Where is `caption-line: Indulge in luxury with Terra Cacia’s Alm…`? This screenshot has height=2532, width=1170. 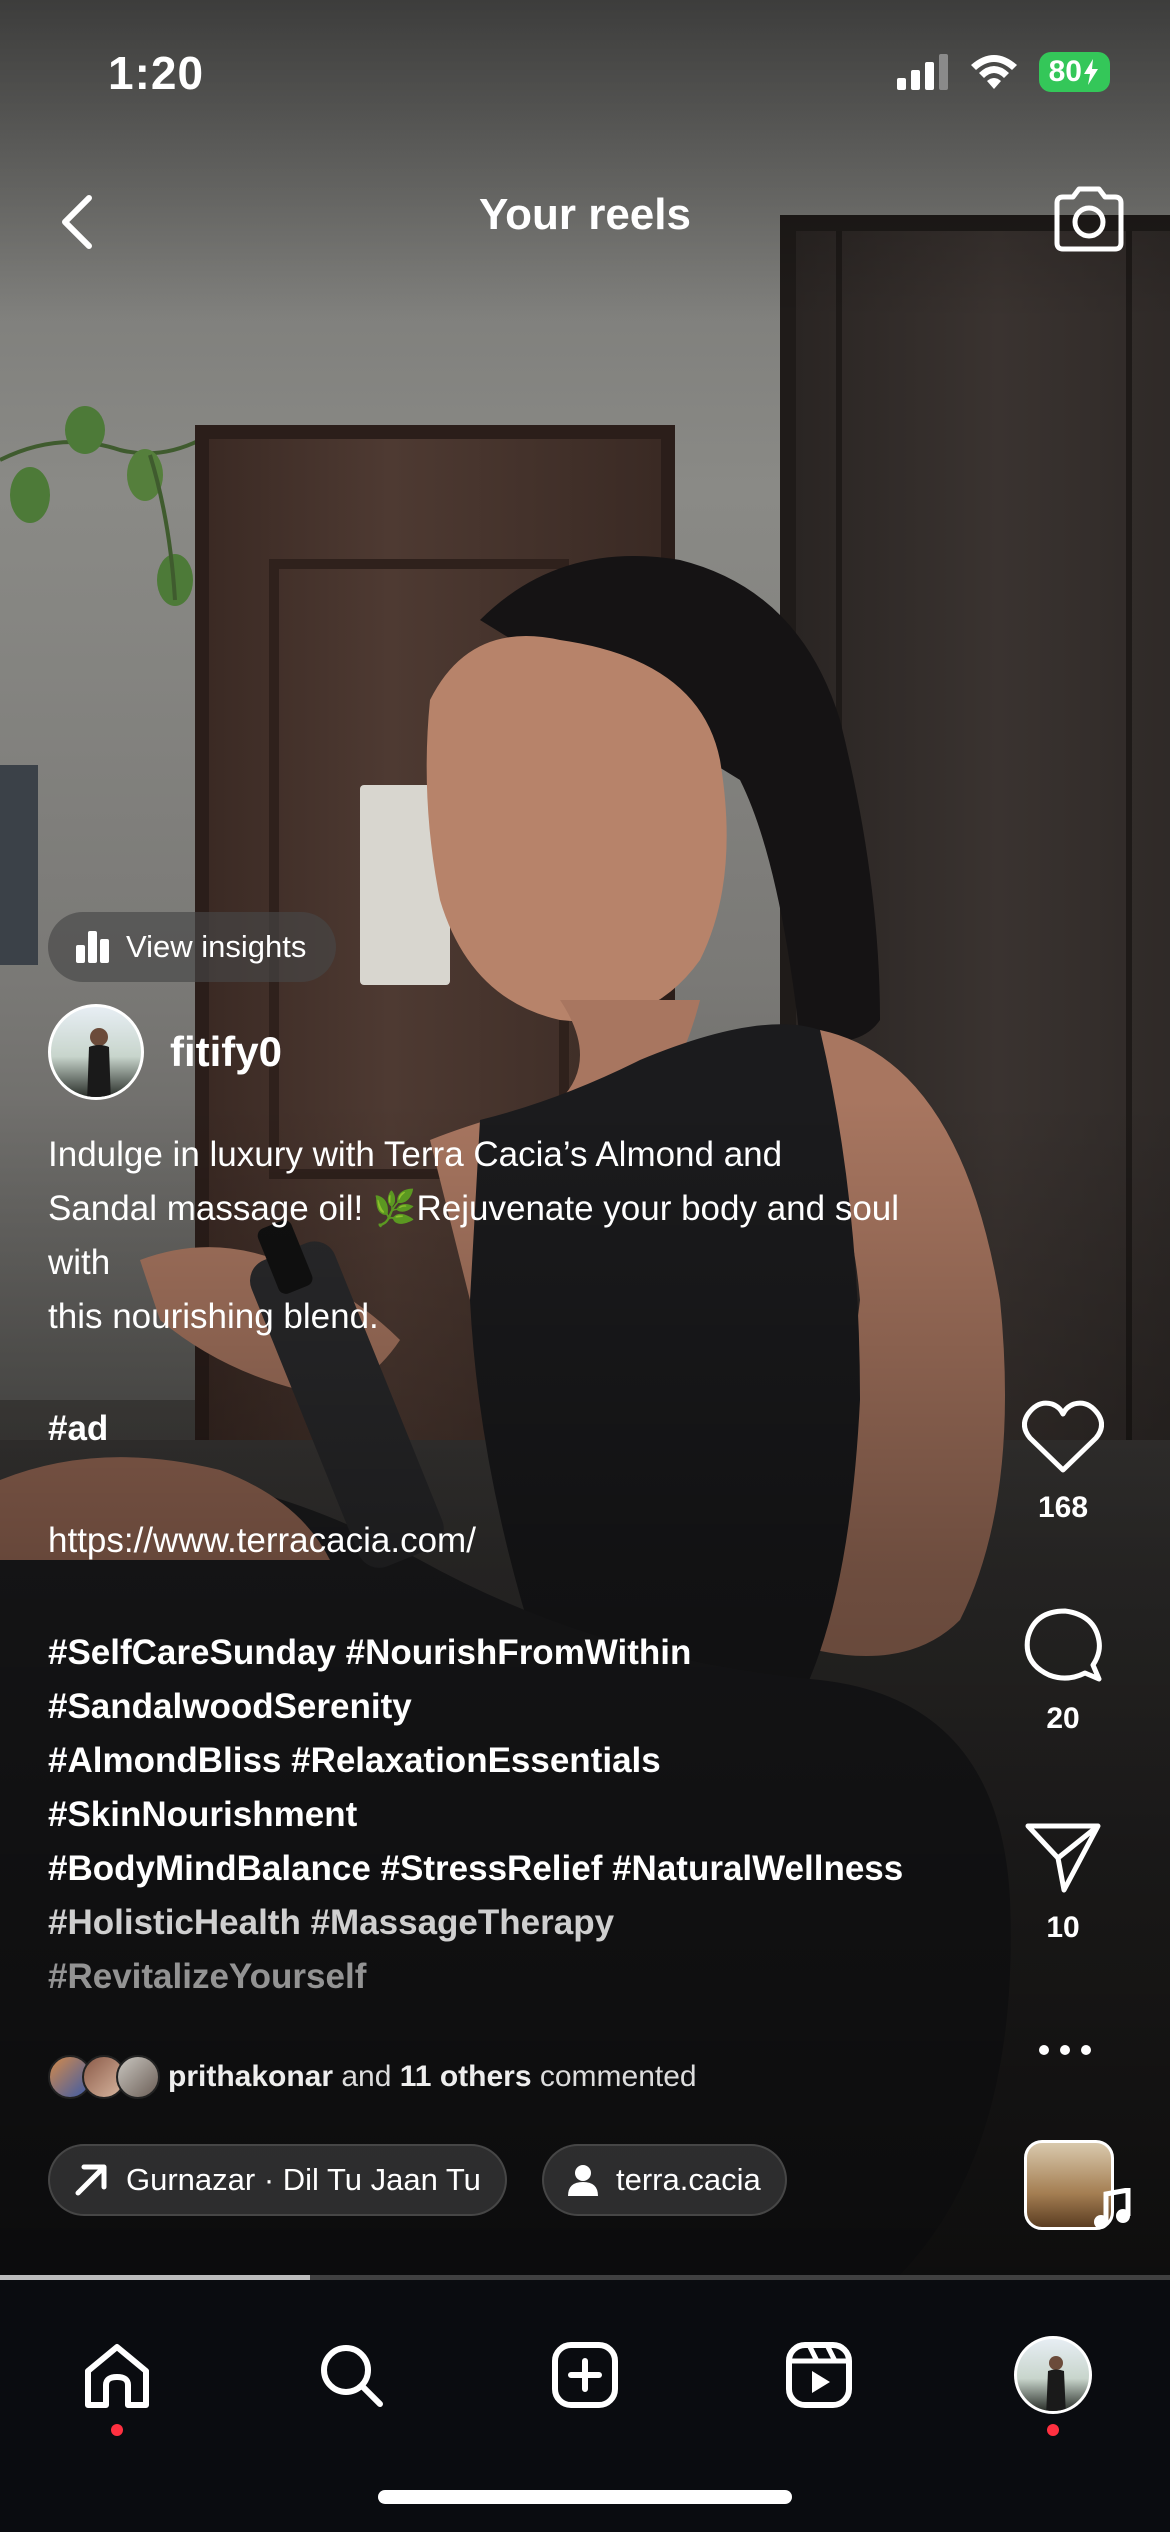 caption-line: Indulge in luxury with Terra Cacia’s Alm… is located at coordinates (415, 1154).